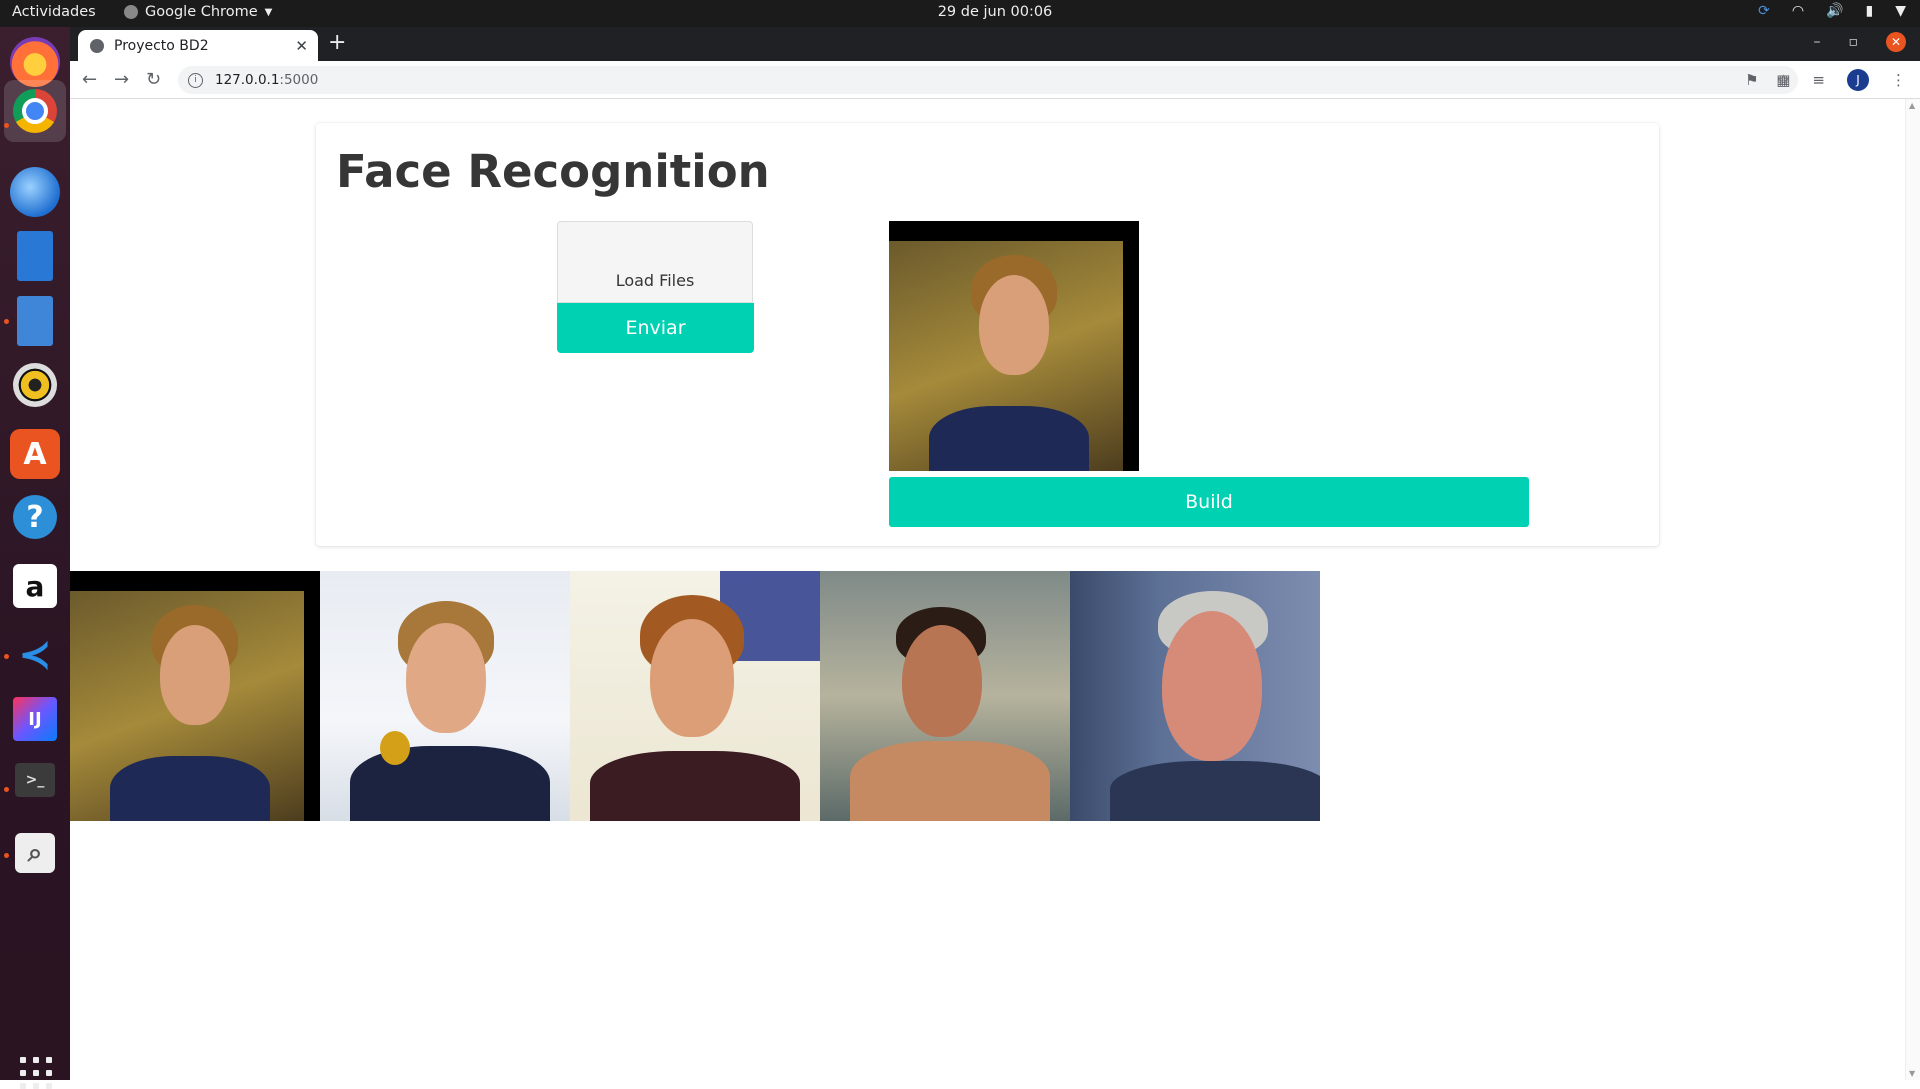 This screenshot has height=1089, width=1920. What do you see at coordinates (35, 454) in the screenshot?
I see `ubuntu-software-icon: A` at bounding box center [35, 454].